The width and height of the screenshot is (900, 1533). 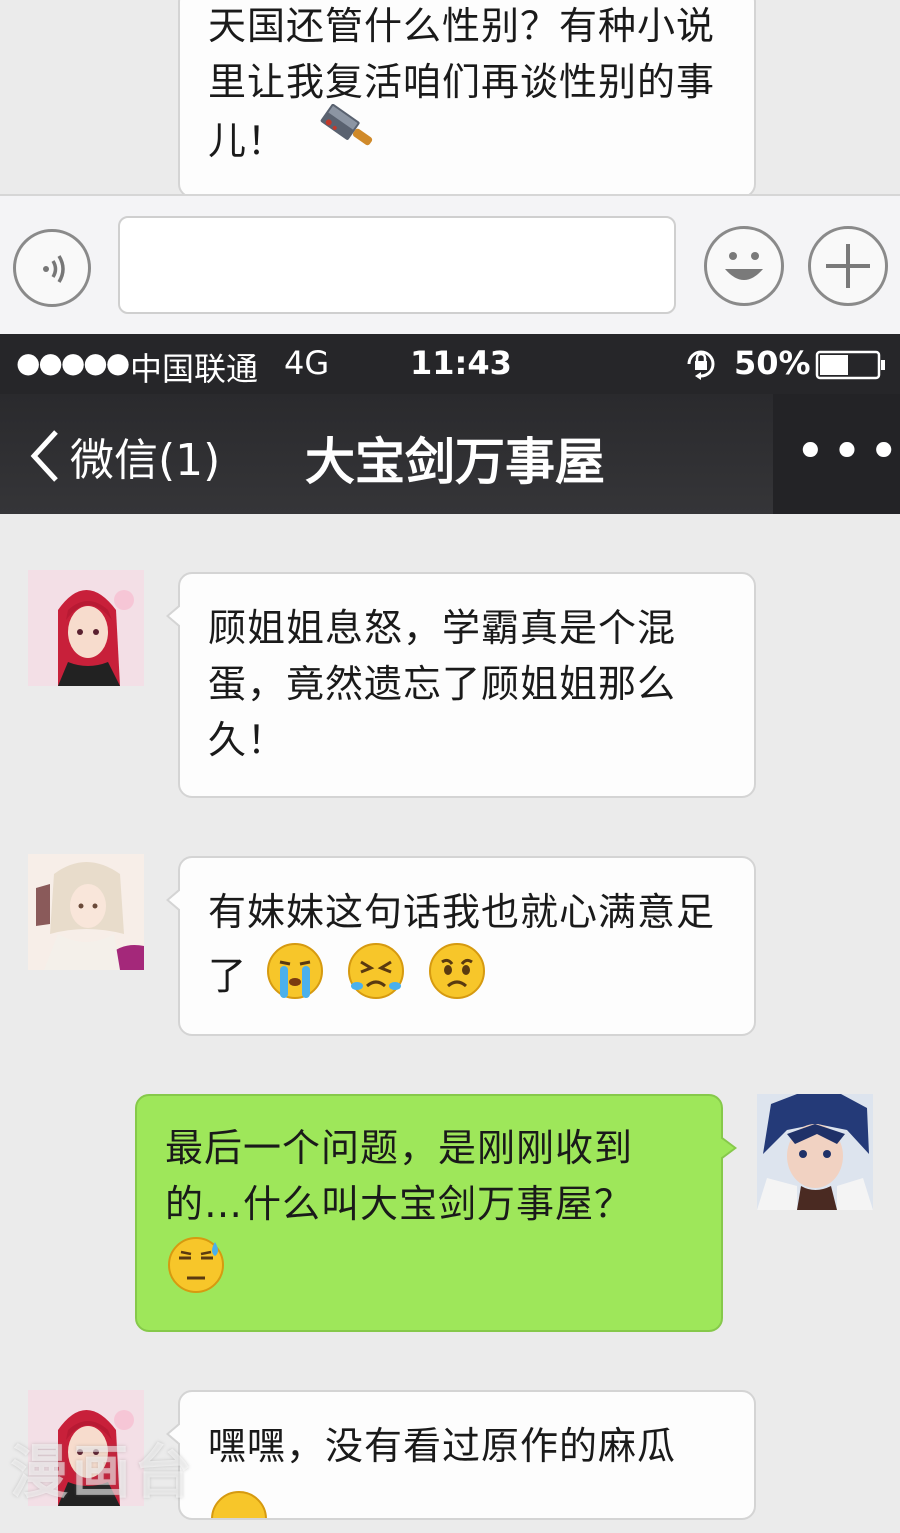 I want to click on smile-icon, so click(x=744, y=266).